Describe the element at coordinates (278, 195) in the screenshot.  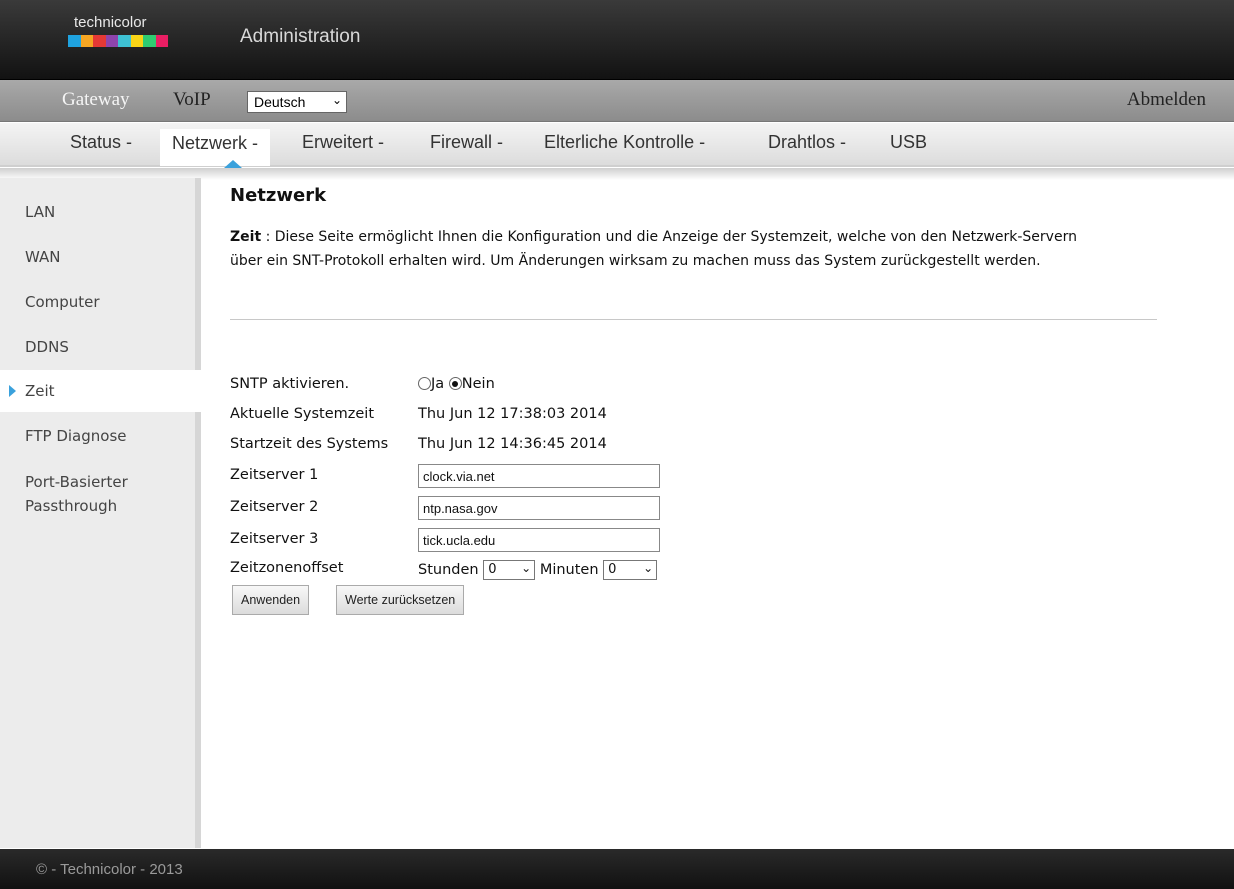
I see `page-title: Netzwerk` at that location.